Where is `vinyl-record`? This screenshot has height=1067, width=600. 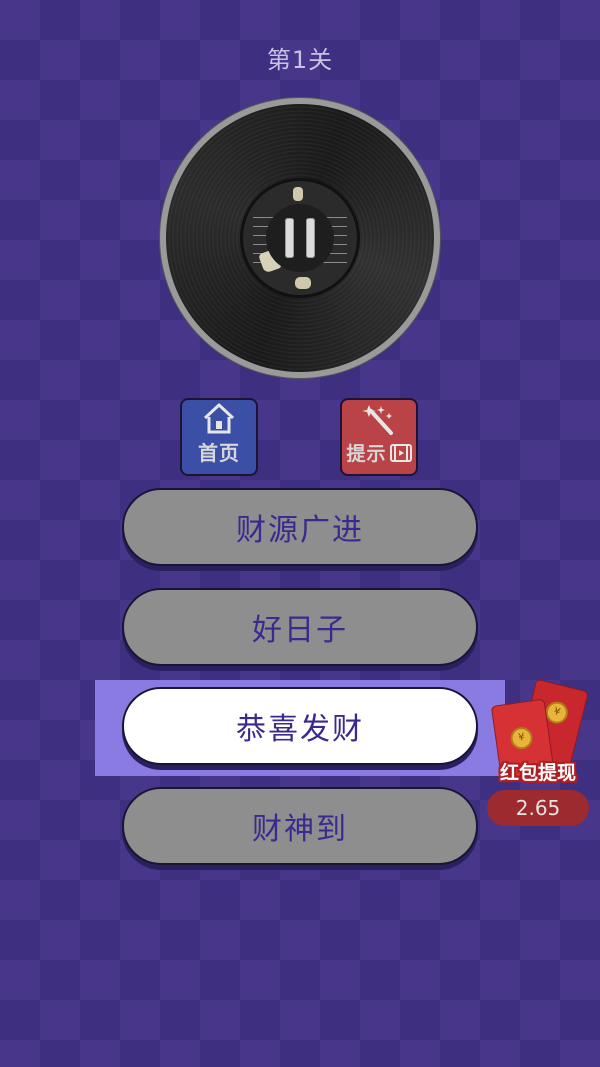 vinyl-record is located at coordinates (300, 238).